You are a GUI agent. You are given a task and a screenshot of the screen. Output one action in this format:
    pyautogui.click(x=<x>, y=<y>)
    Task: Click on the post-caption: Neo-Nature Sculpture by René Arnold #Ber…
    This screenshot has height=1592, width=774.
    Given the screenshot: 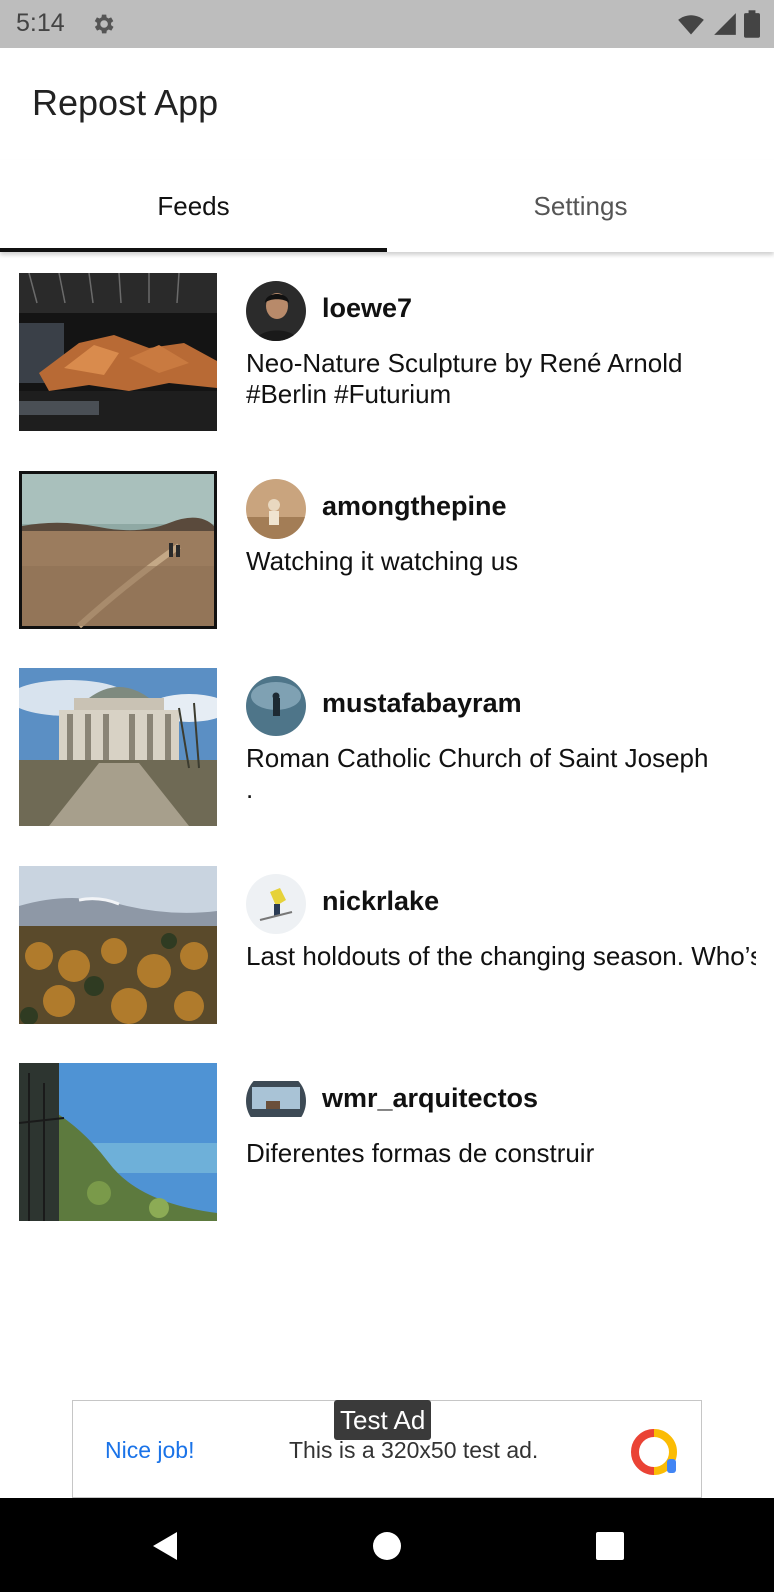 What is the action you would take?
    pyautogui.click(x=464, y=378)
    